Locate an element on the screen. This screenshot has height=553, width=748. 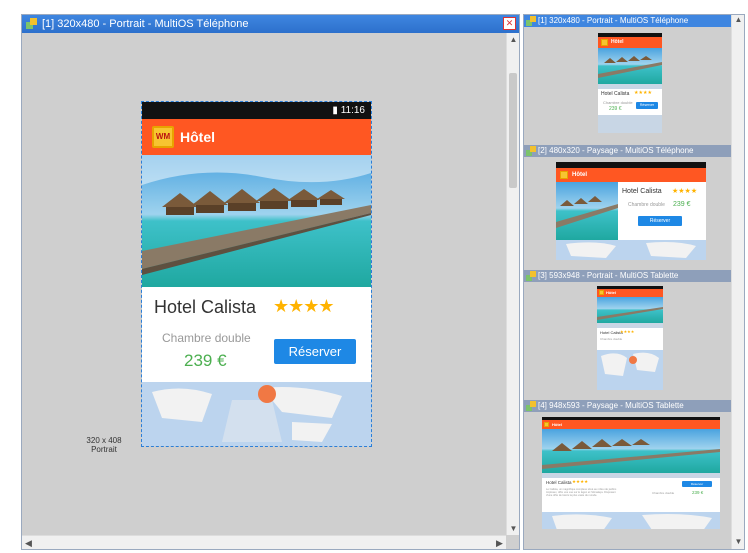
status-time: 11:16 is located at coordinates (352, 110).